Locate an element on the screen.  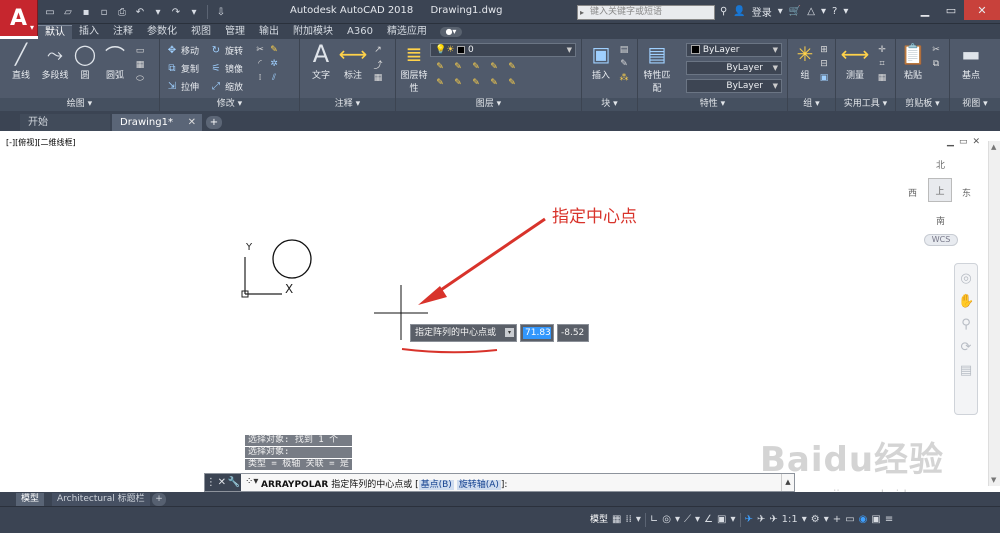
workspace-gear-icon: ⚙ is located at coordinates (815, 520).